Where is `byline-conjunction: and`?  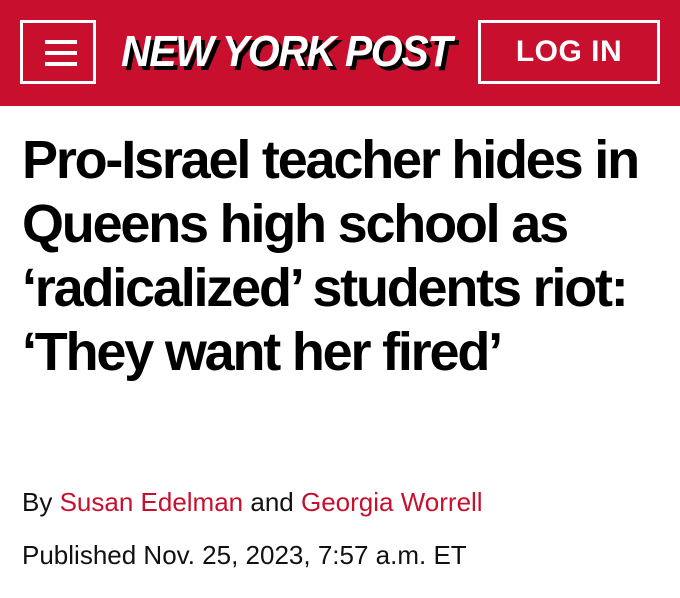
byline-conjunction: and is located at coordinates (272, 502).